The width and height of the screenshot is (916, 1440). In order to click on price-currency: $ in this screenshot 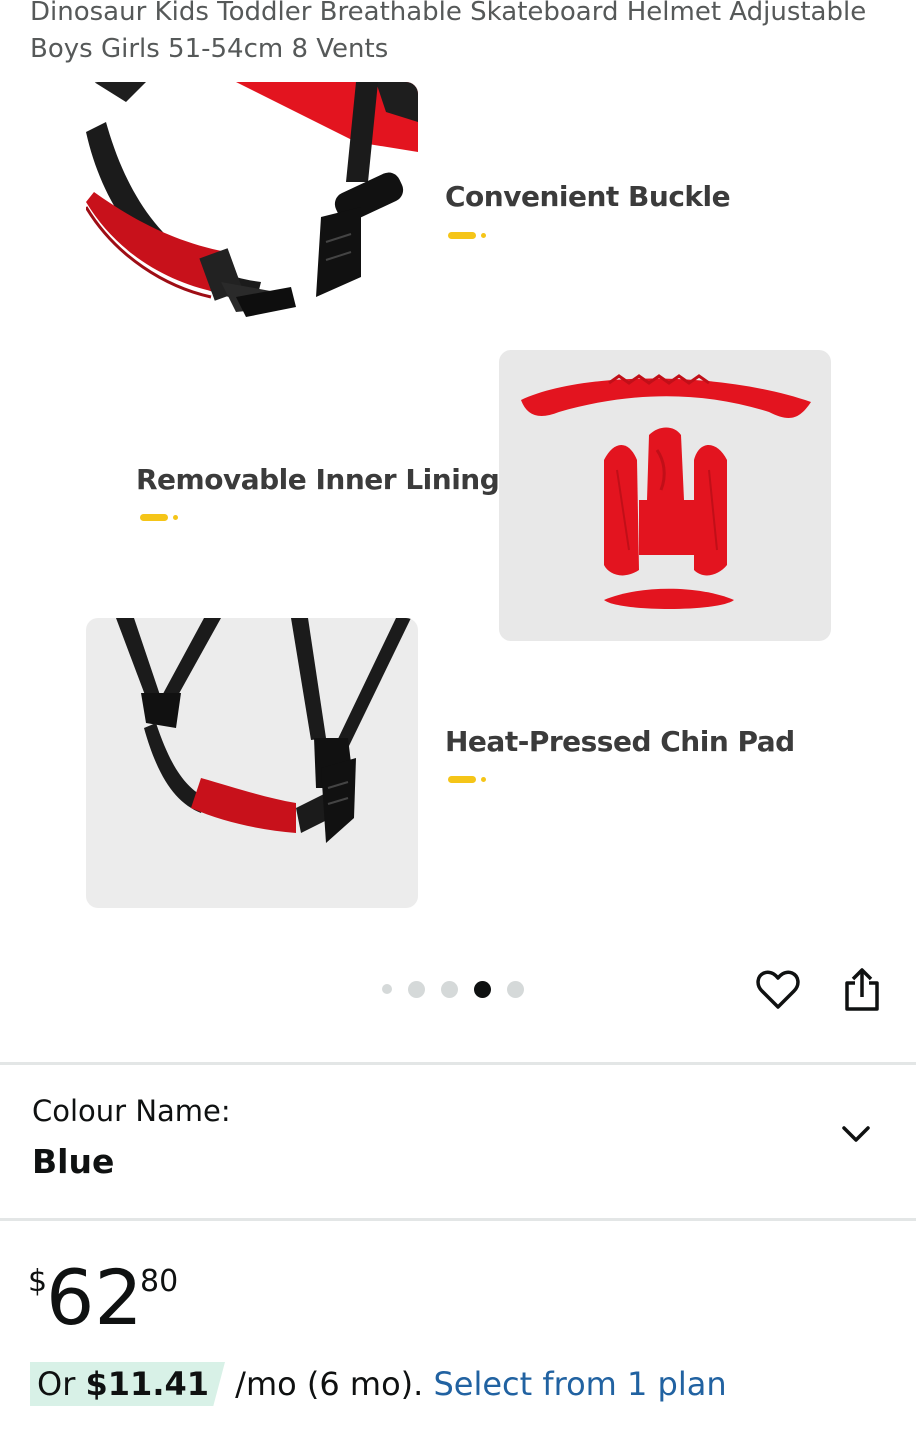, I will do `click(38, 1281)`.